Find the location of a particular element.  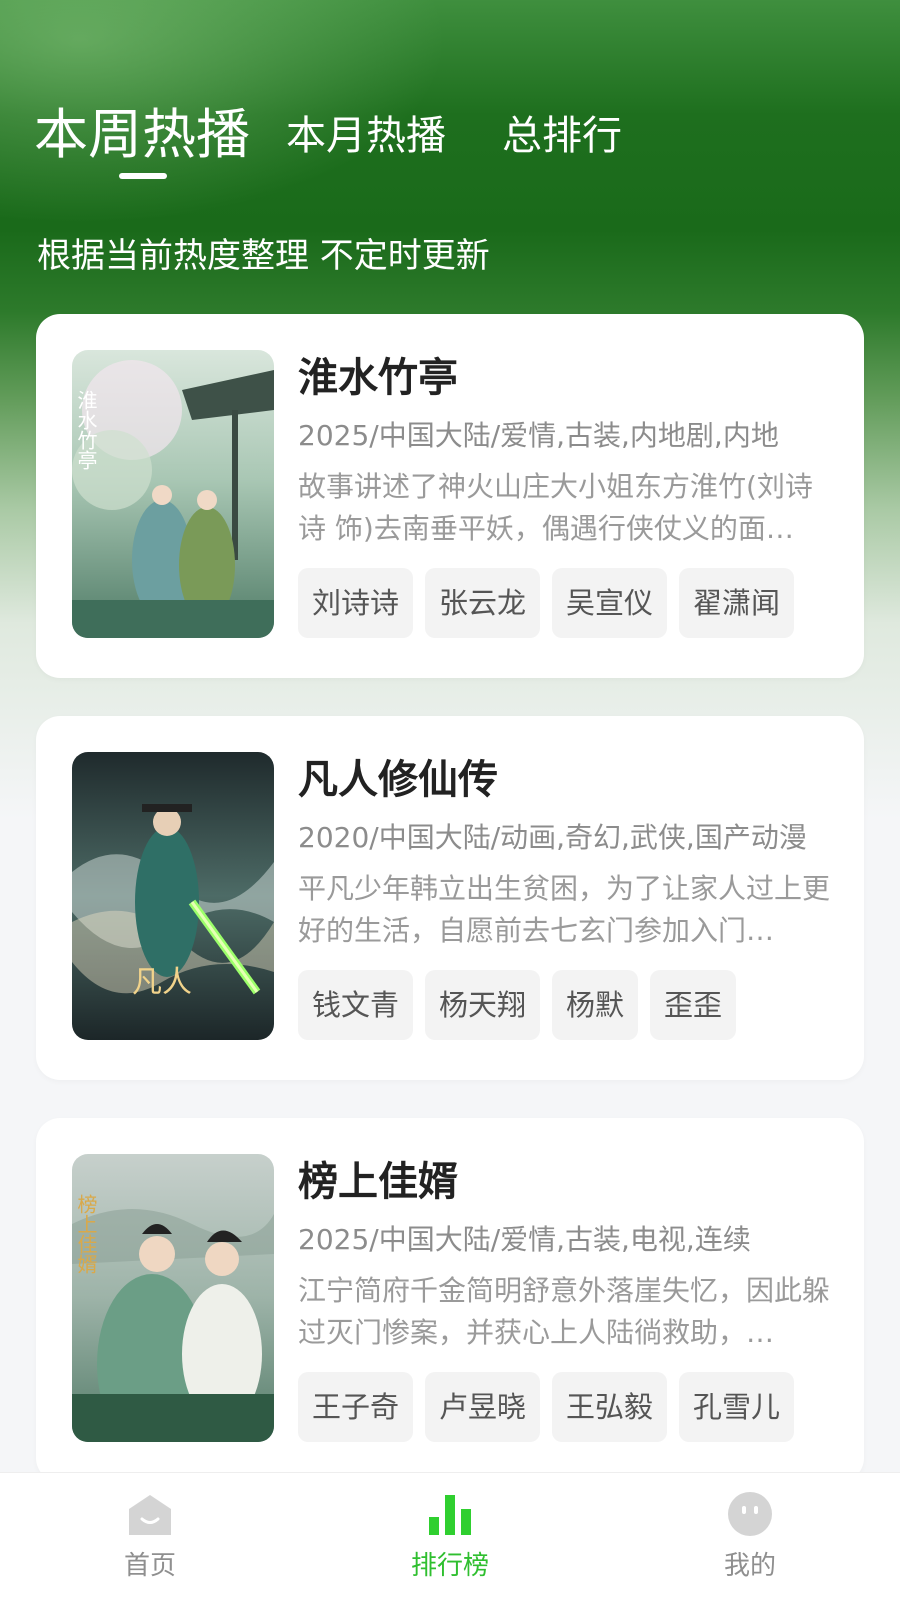

cast-tag: 杨默 is located at coordinates (595, 1005).